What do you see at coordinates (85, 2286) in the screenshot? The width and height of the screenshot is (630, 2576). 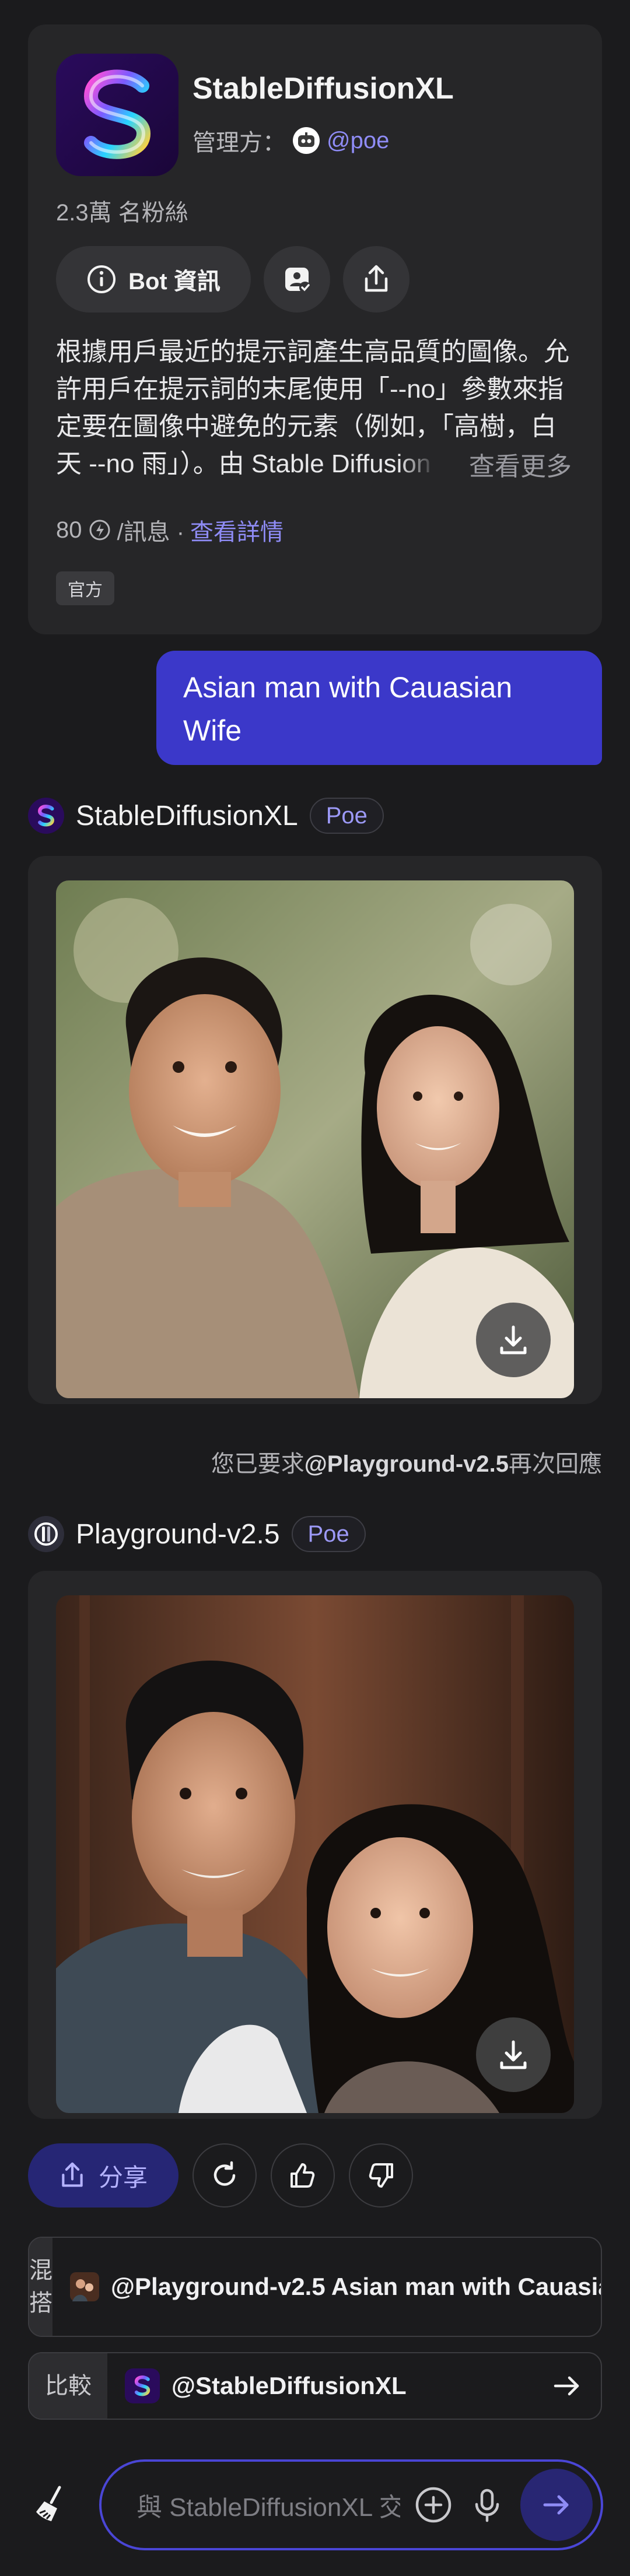 I see `remix-thumbnail-icon` at bounding box center [85, 2286].